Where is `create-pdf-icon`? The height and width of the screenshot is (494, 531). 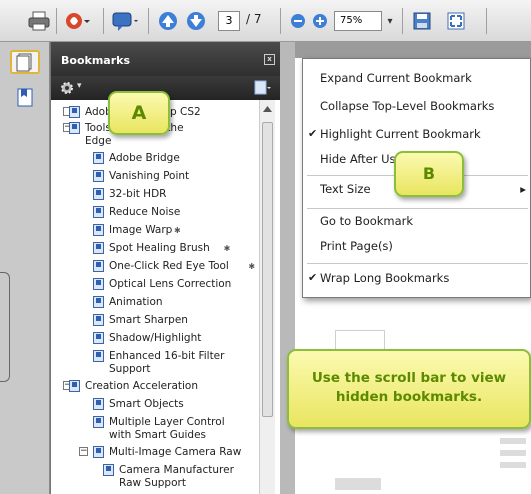 create-pdf-icon is located at coordinates (77, 21).